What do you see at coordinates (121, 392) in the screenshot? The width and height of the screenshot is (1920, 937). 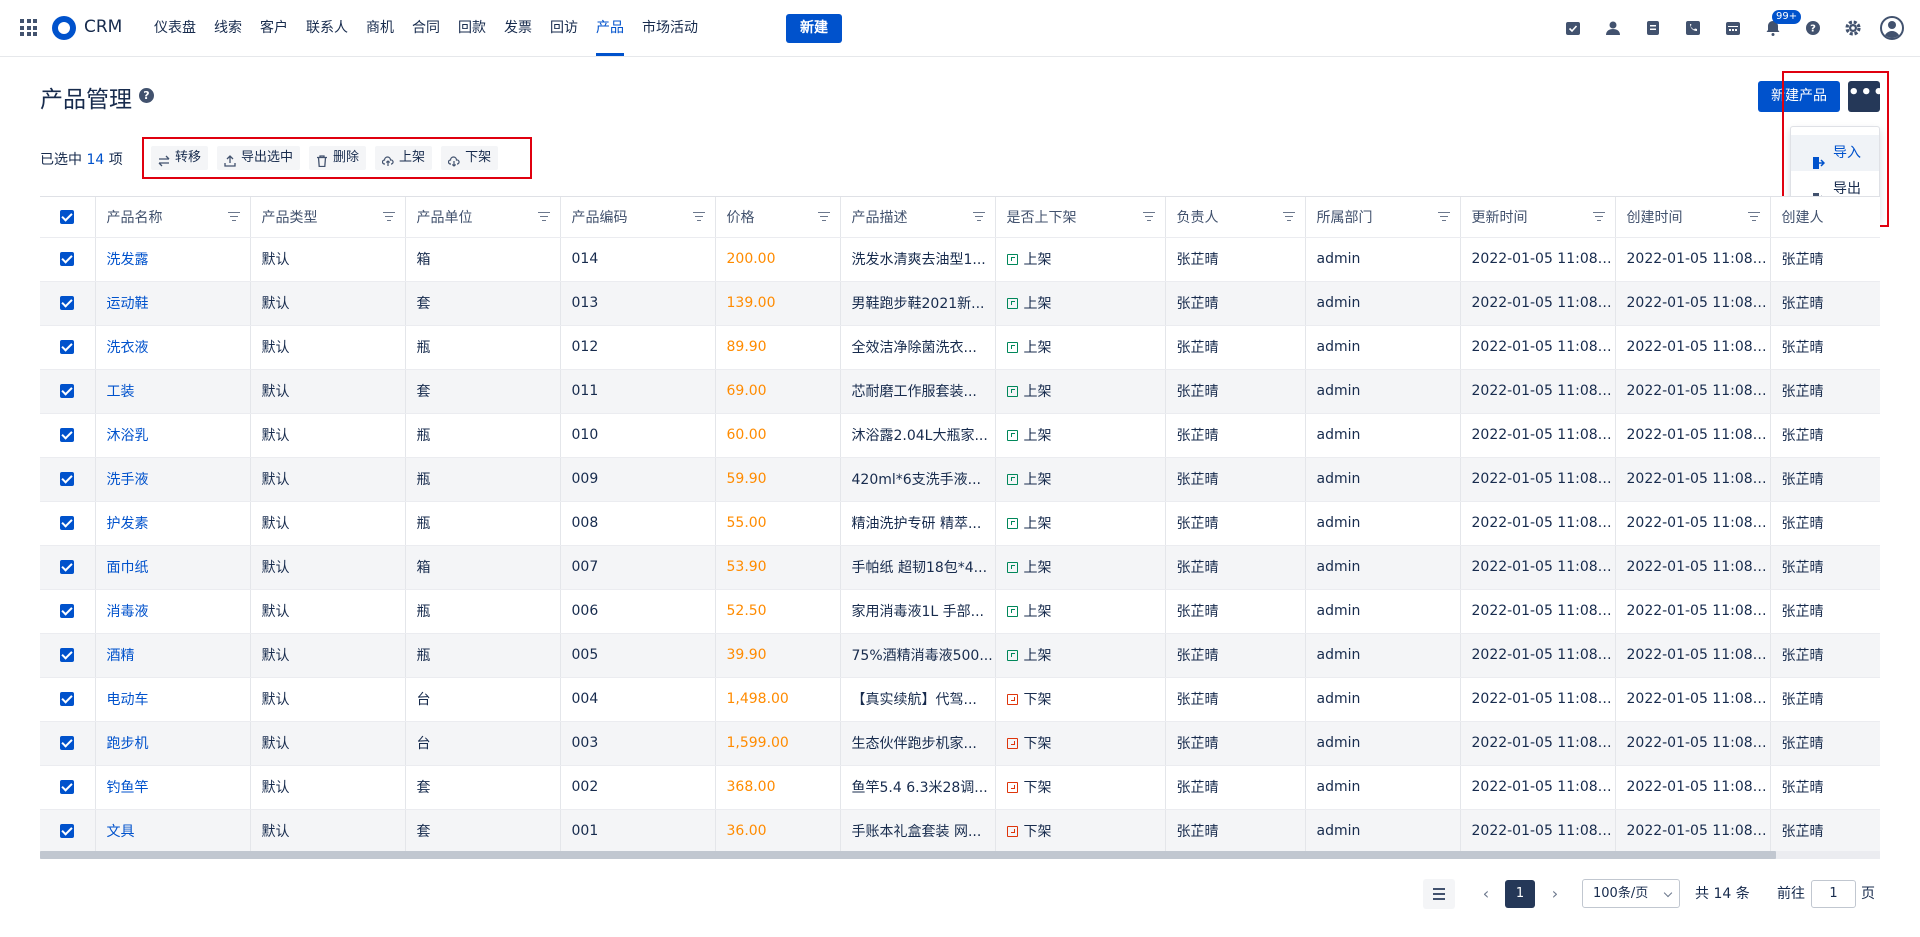 I see `product-name-link: 工装` at bounding box center [121, 392].